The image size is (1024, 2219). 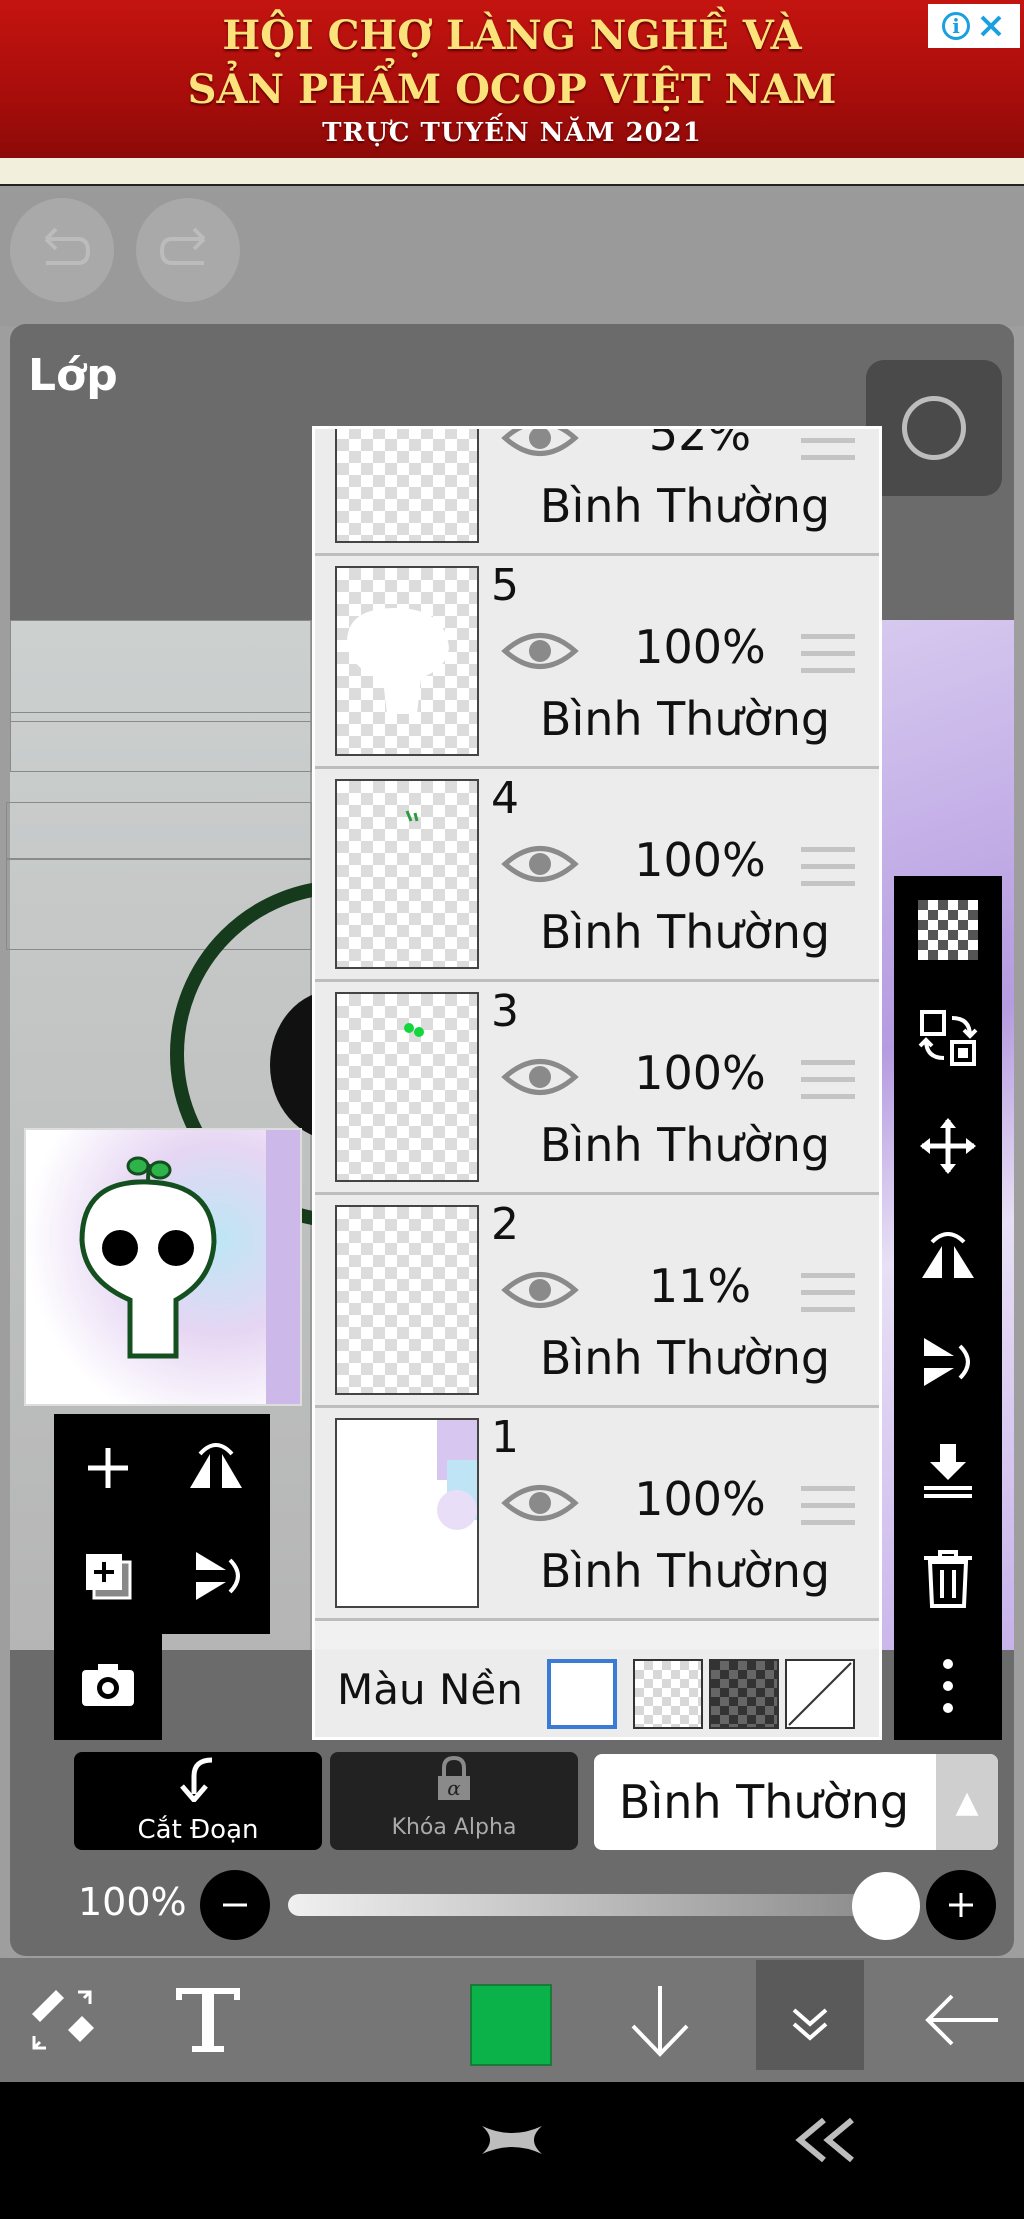 I want to click on text-tool-button, so click(x=208, y=2020).